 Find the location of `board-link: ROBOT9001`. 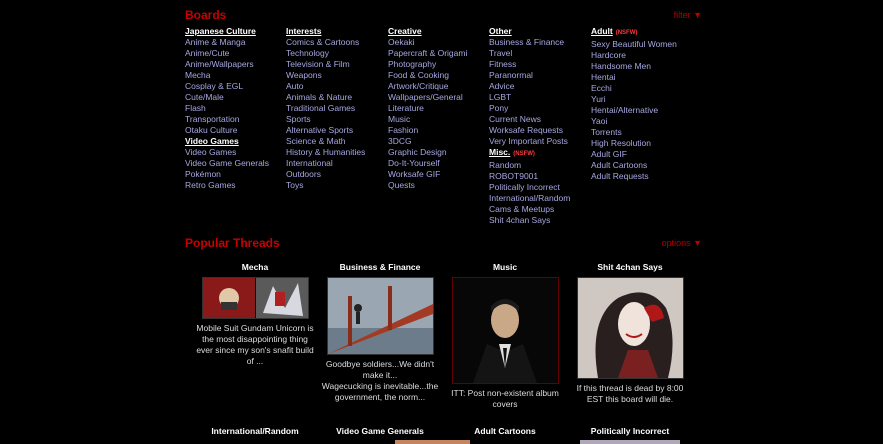

board-link: ROBOT9001 is located at coordinates (539, 176).